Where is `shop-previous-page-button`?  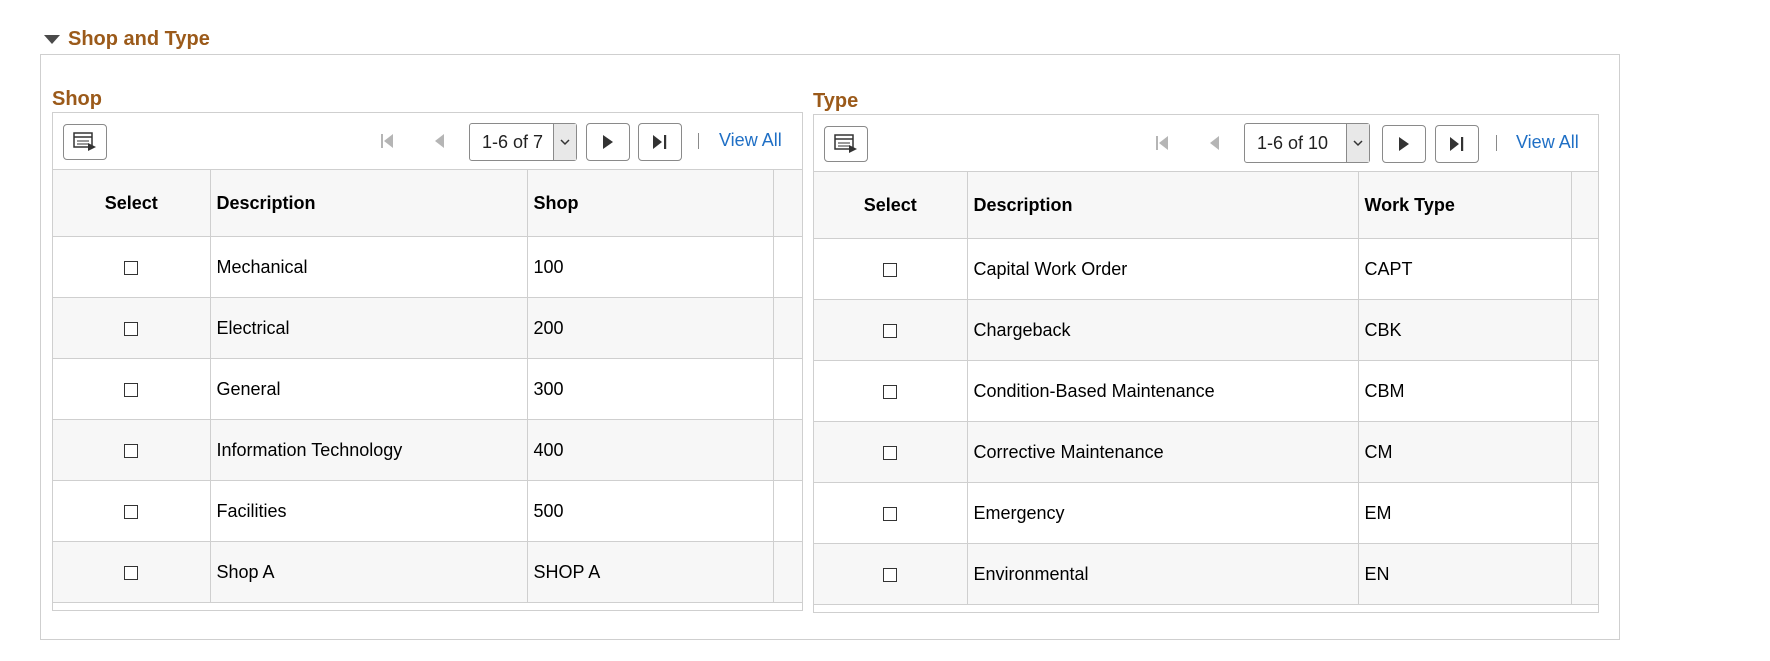
shop-previous-page-button is located at coordinates (439, 141).